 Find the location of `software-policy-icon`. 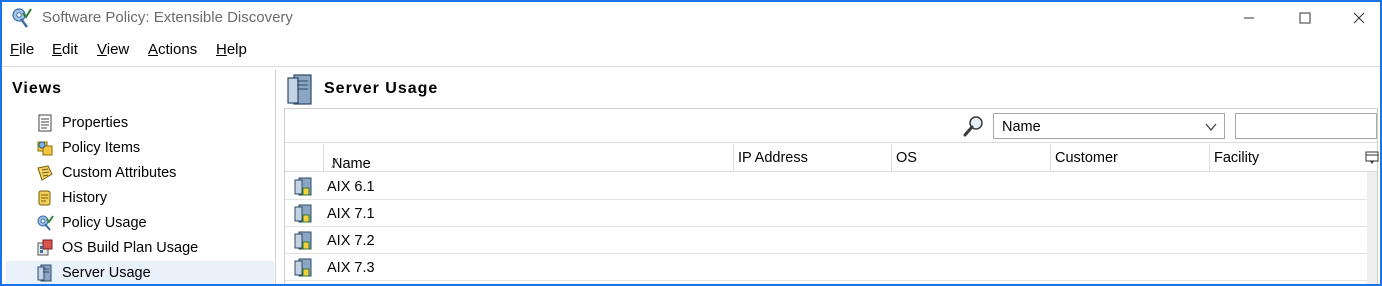

software-policy-icon is located at coordinates (22, 18).